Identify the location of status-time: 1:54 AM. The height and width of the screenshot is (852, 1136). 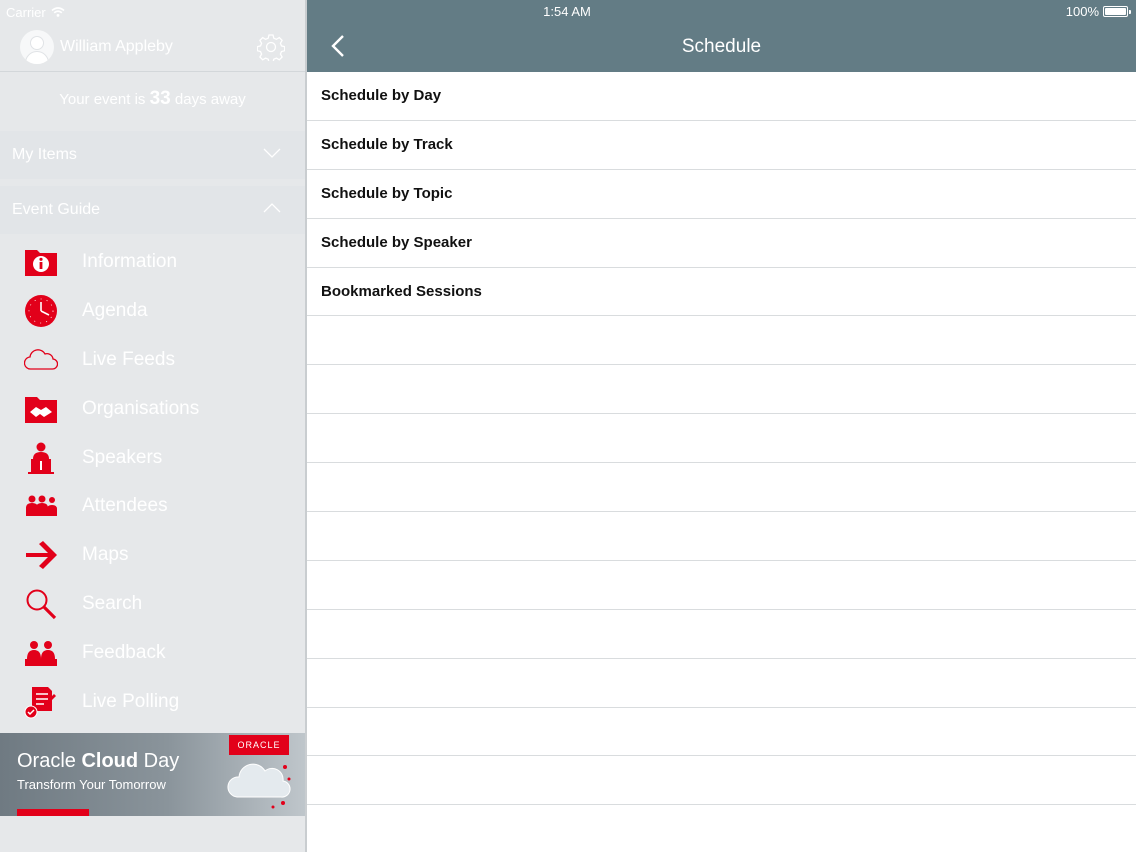
(567, 11).